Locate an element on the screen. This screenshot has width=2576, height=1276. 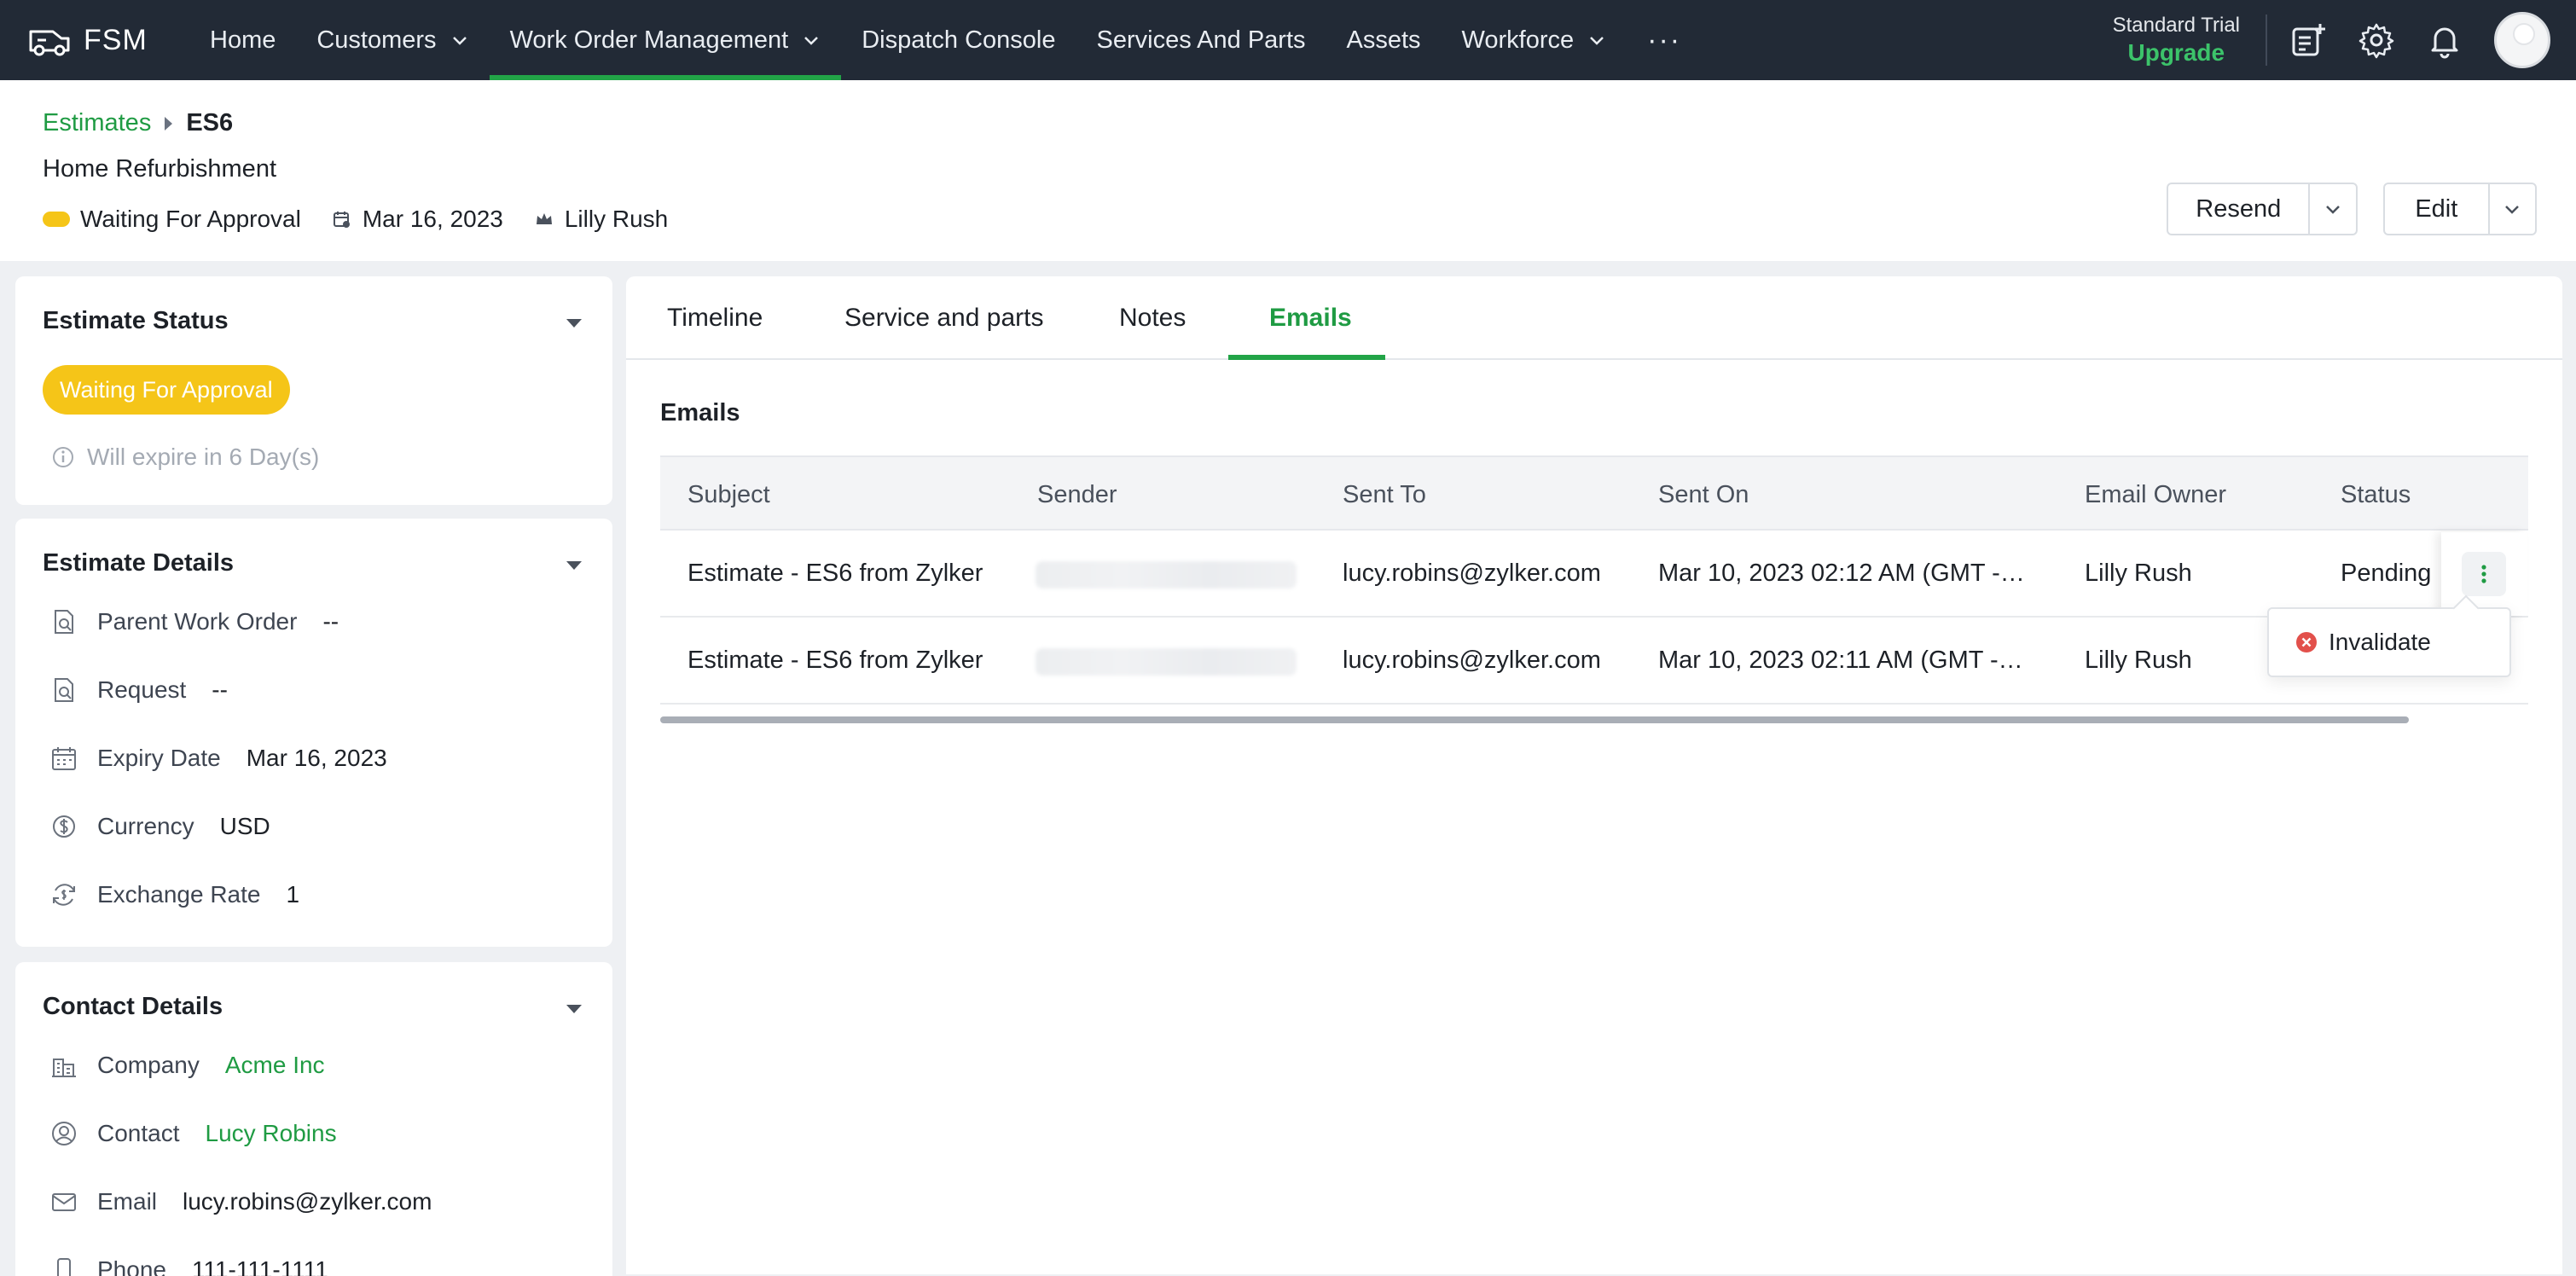
field-label: Email is located at coordinates (127, 1201).